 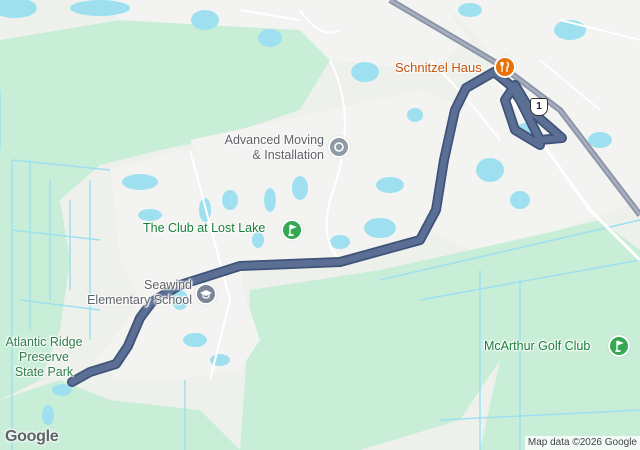 I want to click on place-label-atlantic-ridge: Atlantic Ridge Preserve State Park, so click(x=44, y=357).